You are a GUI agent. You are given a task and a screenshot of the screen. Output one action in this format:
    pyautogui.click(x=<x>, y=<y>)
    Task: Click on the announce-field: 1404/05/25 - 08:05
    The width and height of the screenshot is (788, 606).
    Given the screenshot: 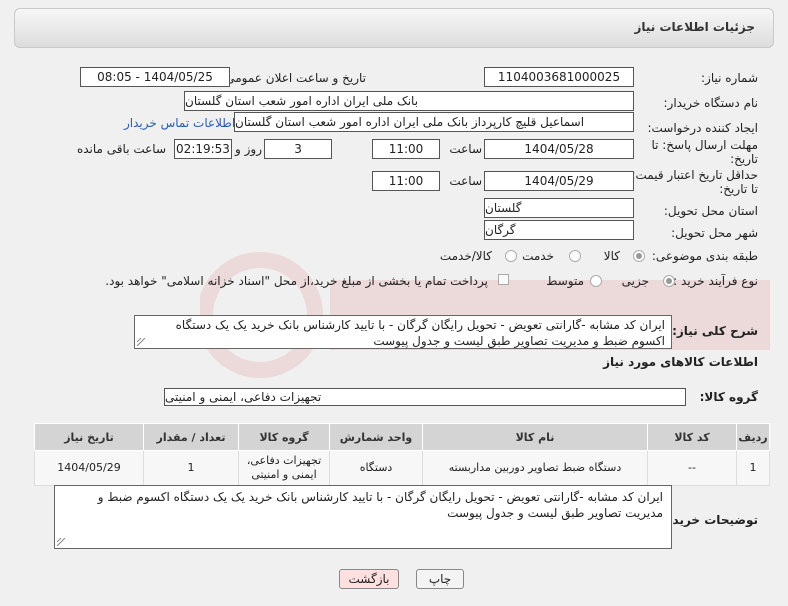 What is the action you would take?
    pyautogui.click(x=155, y=77)
    